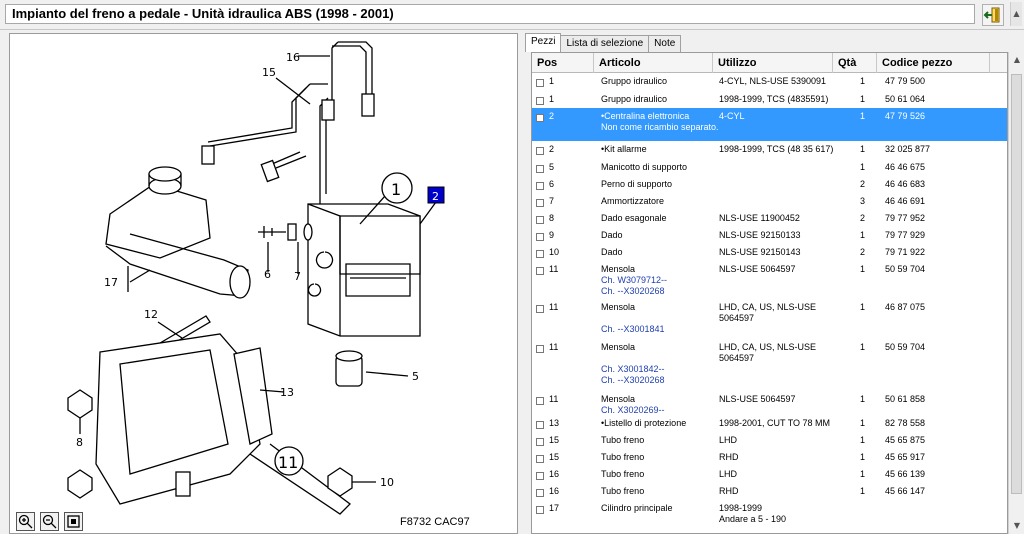 The height and width of the screenshot is (534, 1024). What do you see at coordinates (993, 15) in the screenshot?
I see `exit-button` at bounding box center [993, 15].